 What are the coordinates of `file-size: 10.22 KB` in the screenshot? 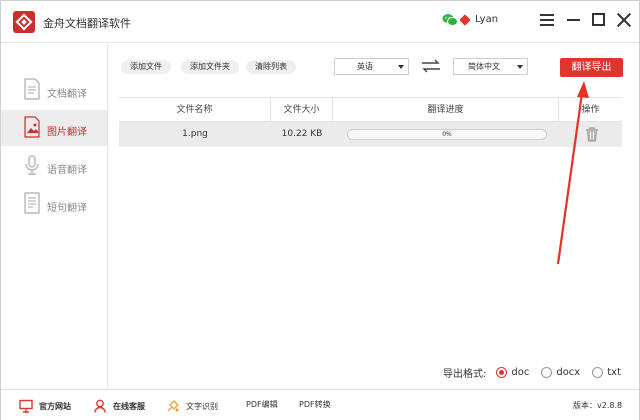 It's located at (302, 134).